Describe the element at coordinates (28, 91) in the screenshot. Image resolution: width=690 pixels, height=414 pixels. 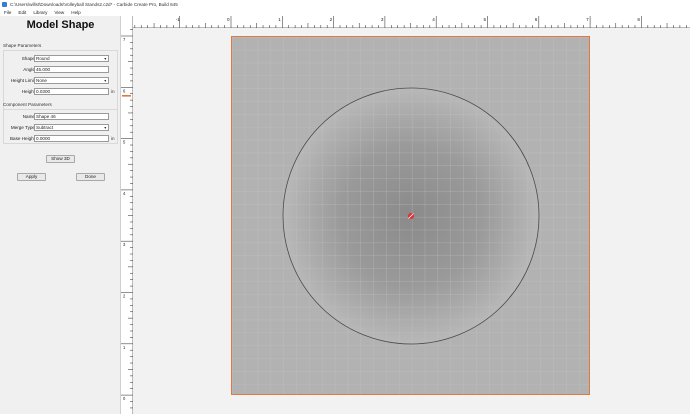
I see `height-label: Height` at that location.